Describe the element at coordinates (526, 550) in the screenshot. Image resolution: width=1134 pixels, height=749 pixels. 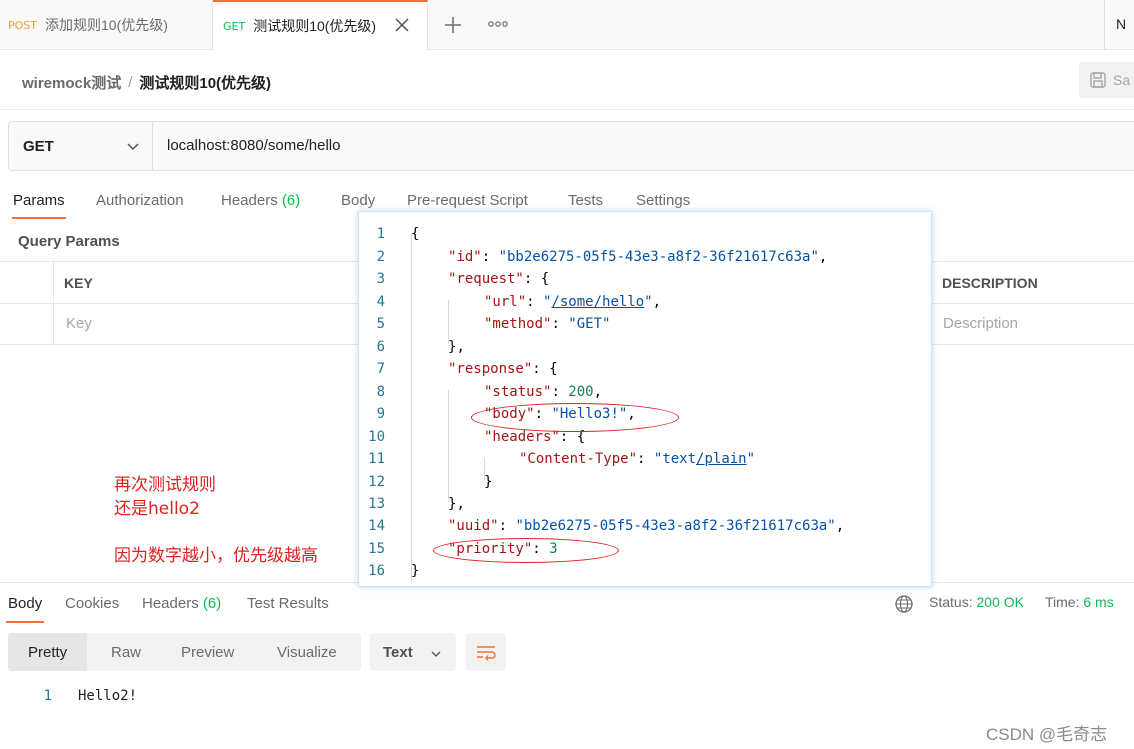
I see `highlight-ellipse-priority` at that location.